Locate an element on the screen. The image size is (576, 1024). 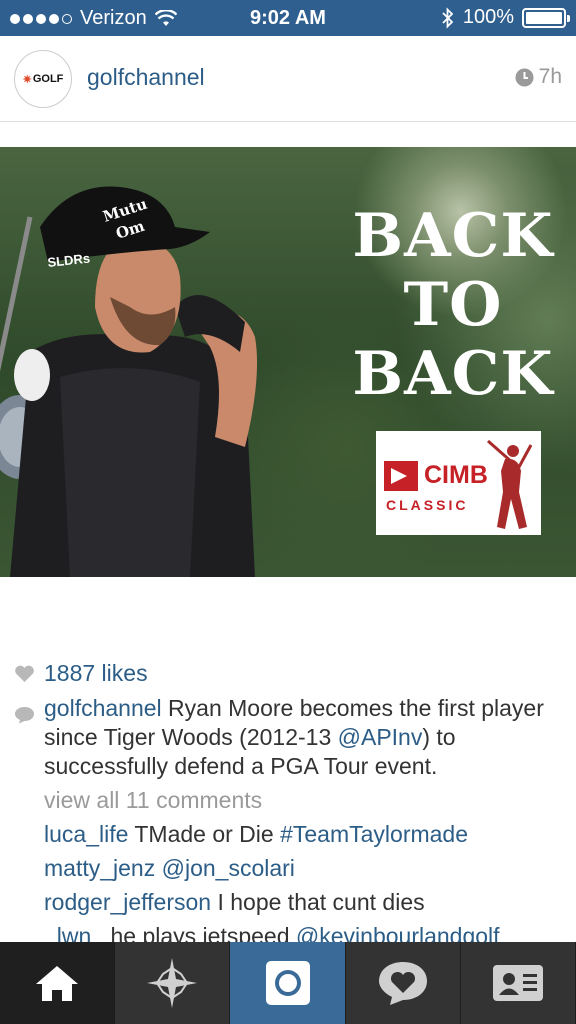
clock-icon is located at coordinates (524, 77).